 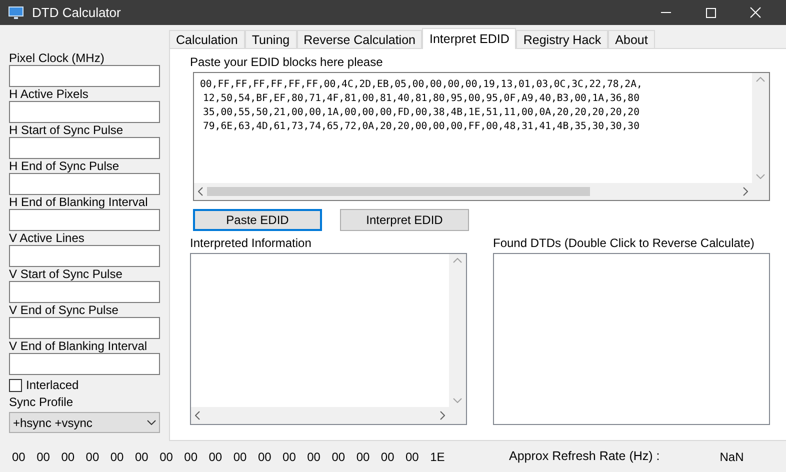 What do you see at coordinates (665, 12) in the screenshot?
I see `minimize-icon` at bounding box center [665, 12].